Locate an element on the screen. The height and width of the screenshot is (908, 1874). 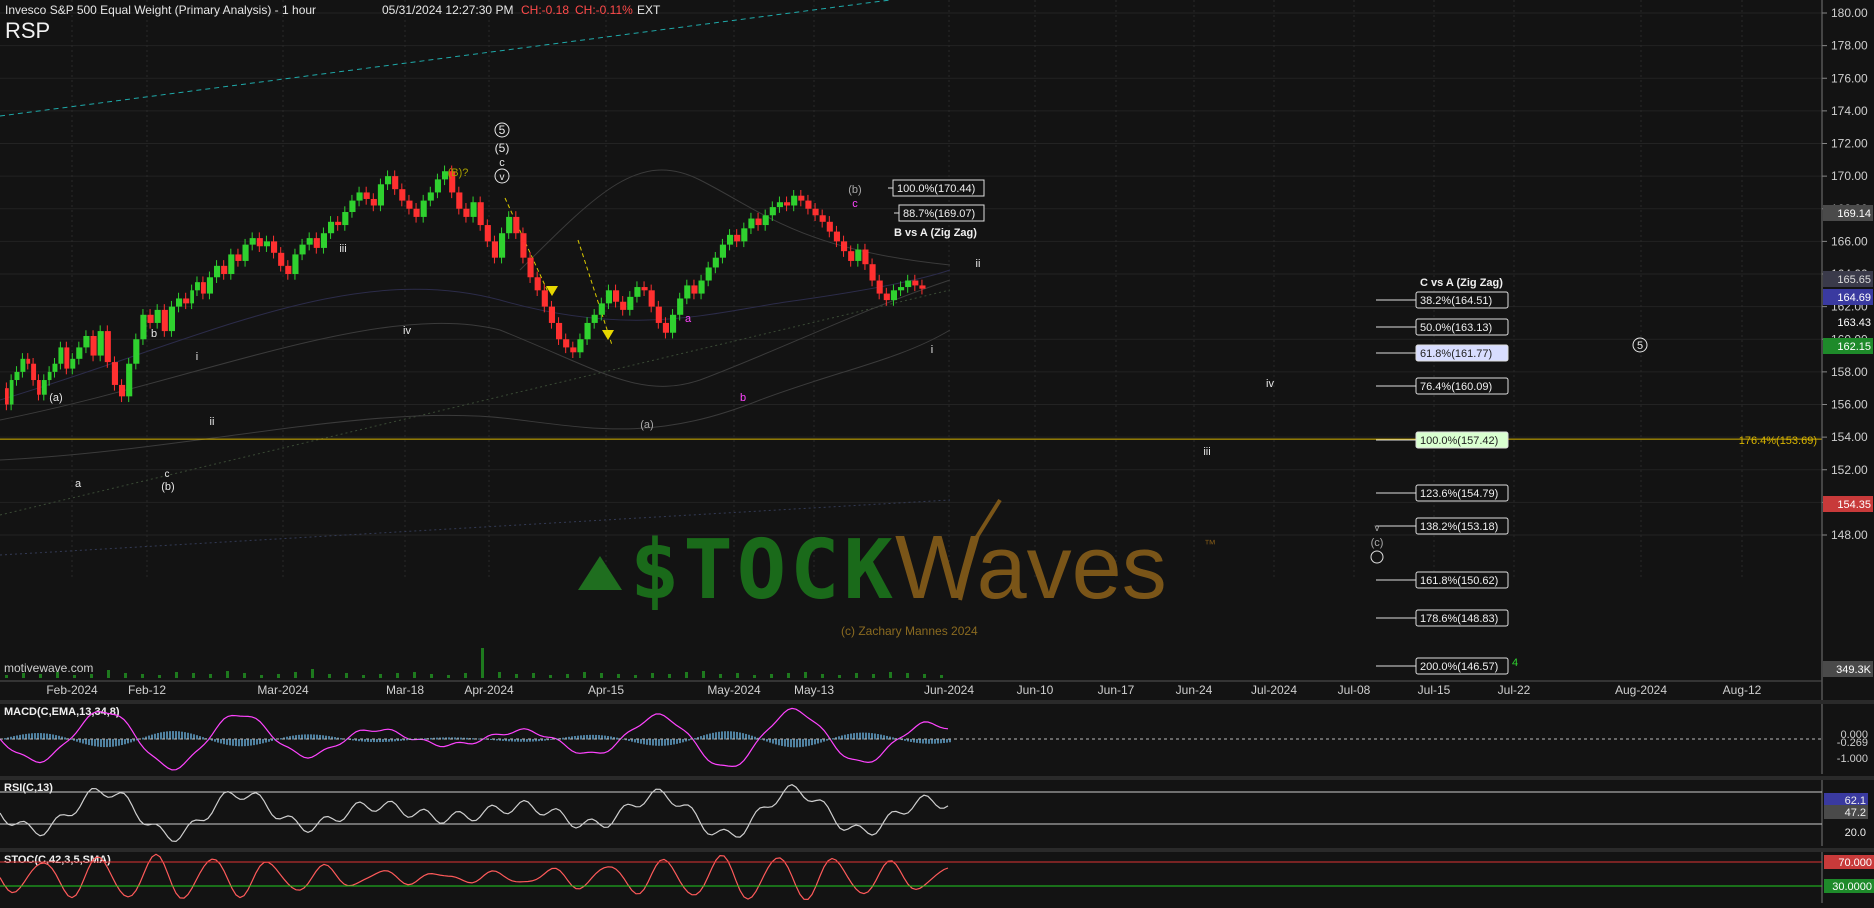
y-tick-label: 172.00 is located at coordinates (1849, 144).